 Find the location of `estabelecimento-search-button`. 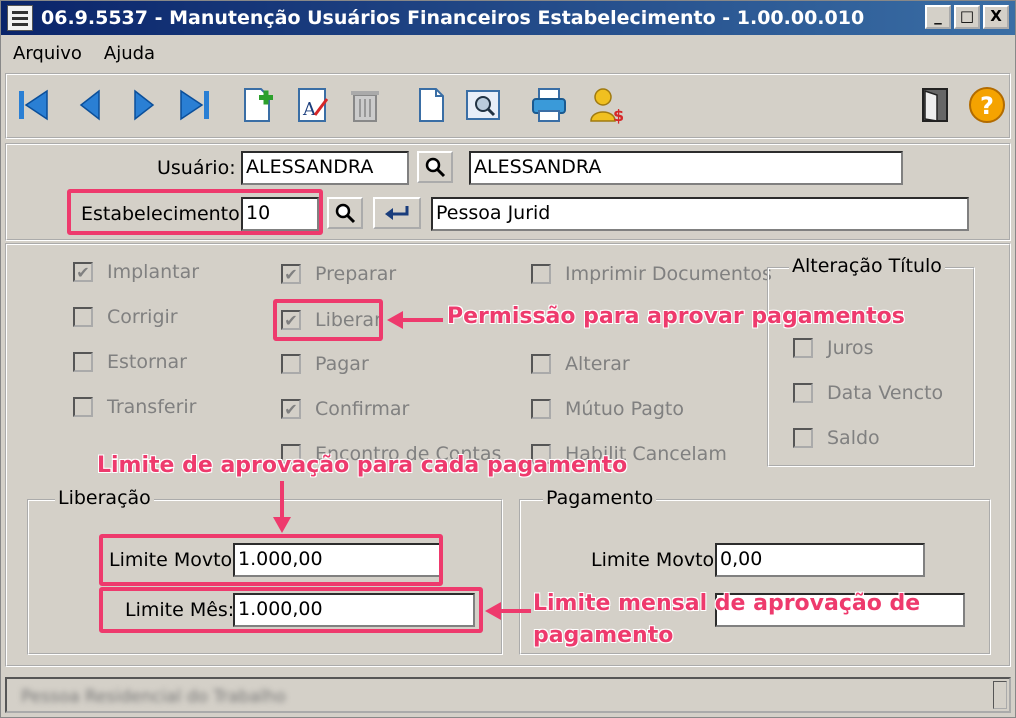

estabelecimento-search-button is located at coordinates (345, 213).